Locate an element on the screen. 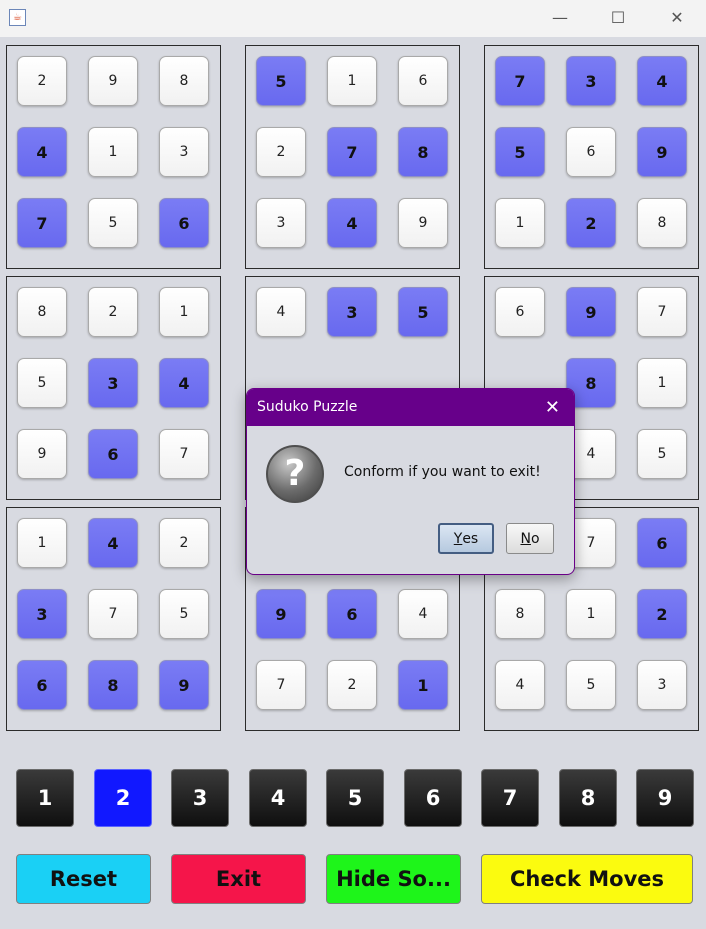 The width and height of the screenshot is (706, 929). reset-button: Reset is located at coordinates (83, 879).